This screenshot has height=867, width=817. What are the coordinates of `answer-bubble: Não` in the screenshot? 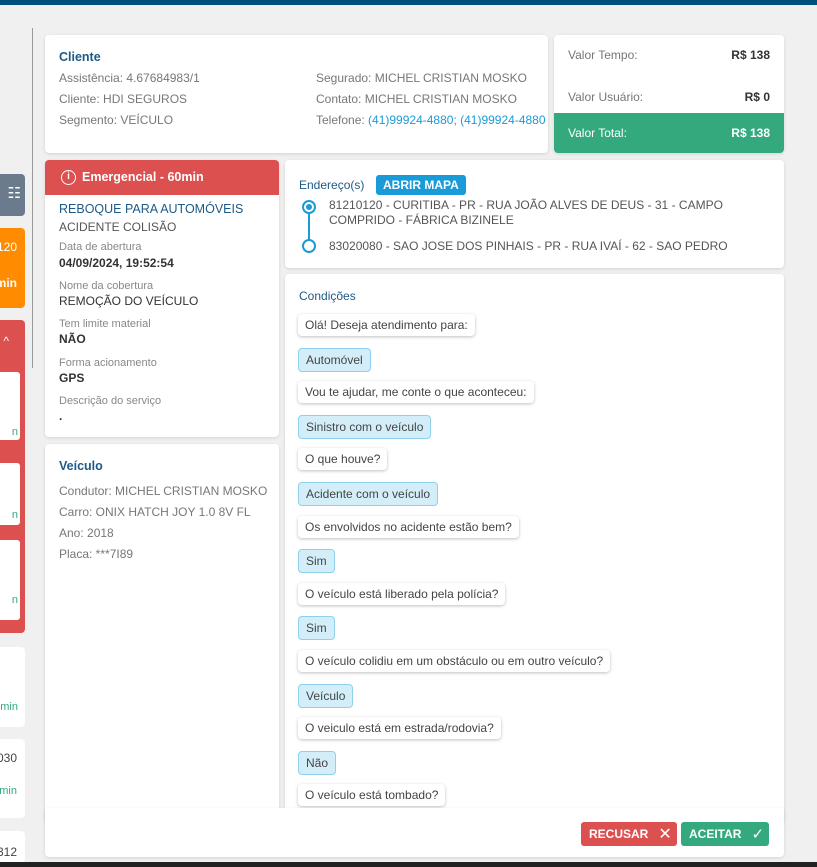 It's located at (317, 762).